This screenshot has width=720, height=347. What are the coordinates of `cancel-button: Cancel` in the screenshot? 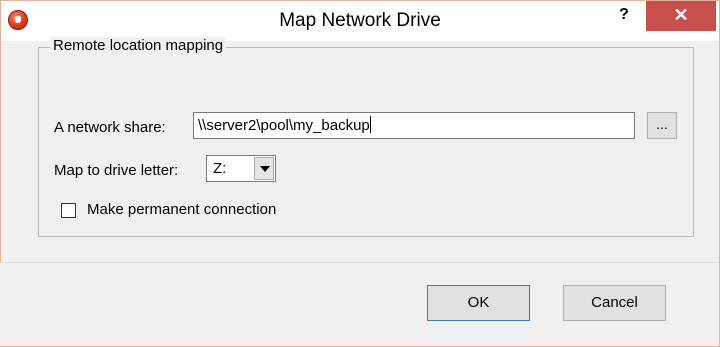 It's located at (614, 303).